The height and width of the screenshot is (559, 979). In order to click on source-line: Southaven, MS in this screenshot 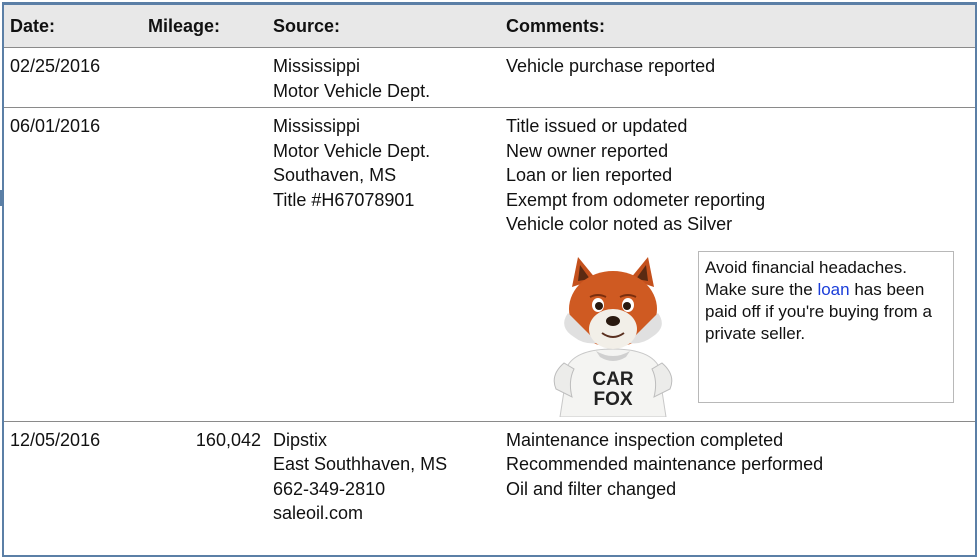, I will do `click(335, 175)`.